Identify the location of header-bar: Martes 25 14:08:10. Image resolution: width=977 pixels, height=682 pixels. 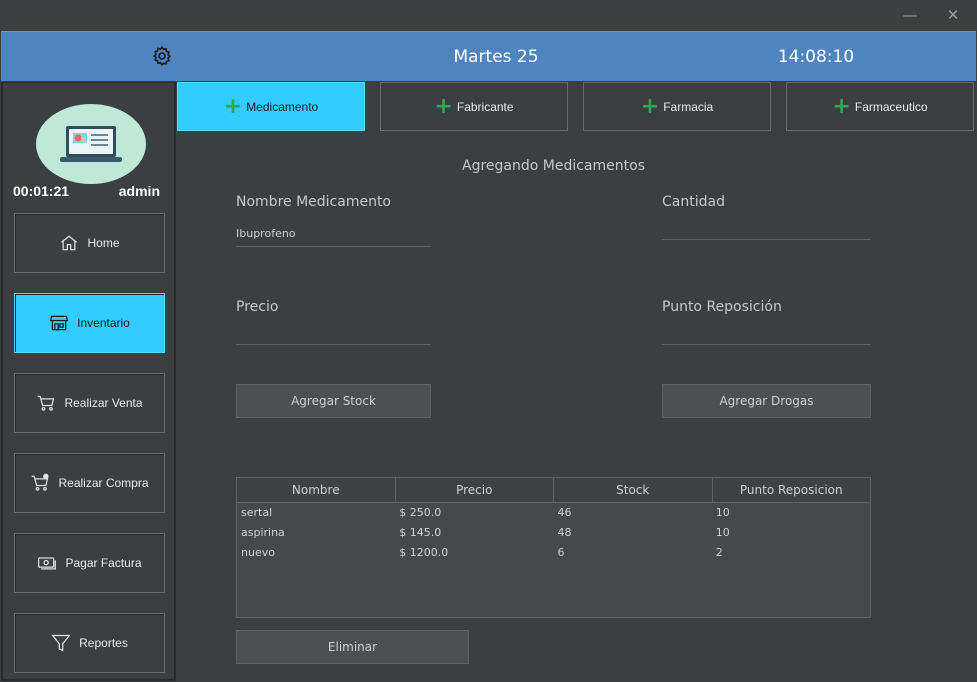
(488, 56).